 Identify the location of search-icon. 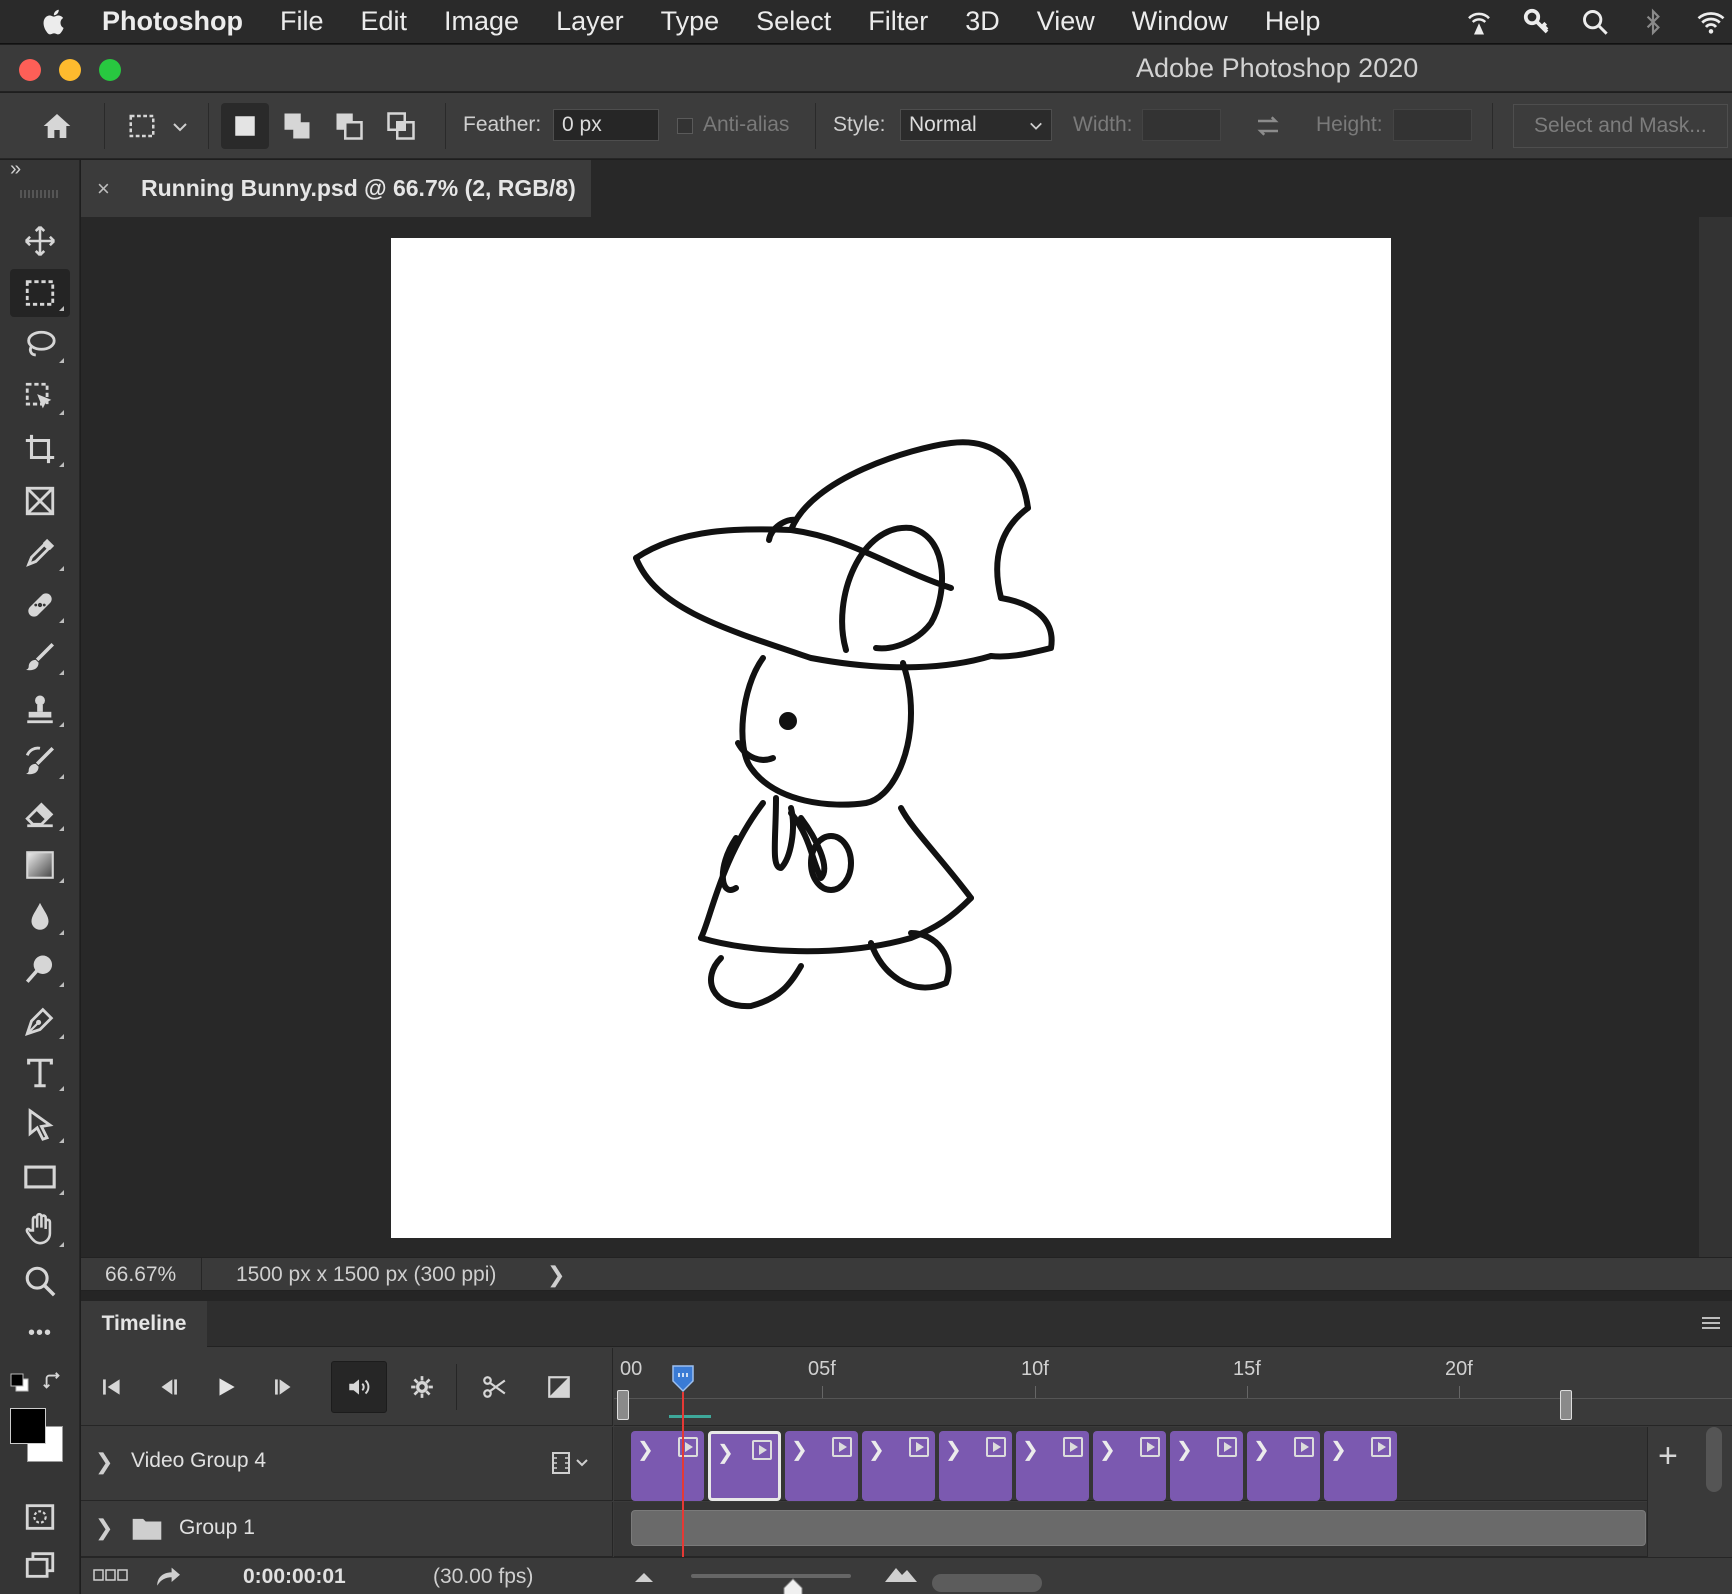
(1595, 22).